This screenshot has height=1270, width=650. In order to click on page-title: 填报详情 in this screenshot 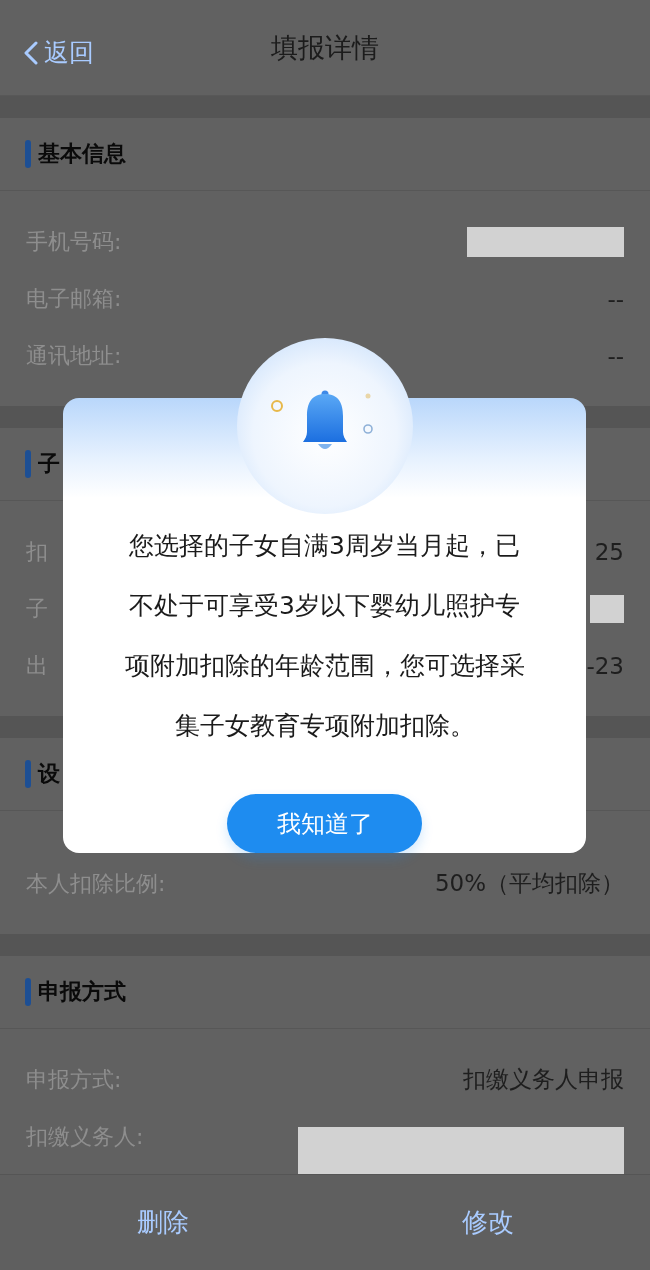, I will do `click(325, 47)`.